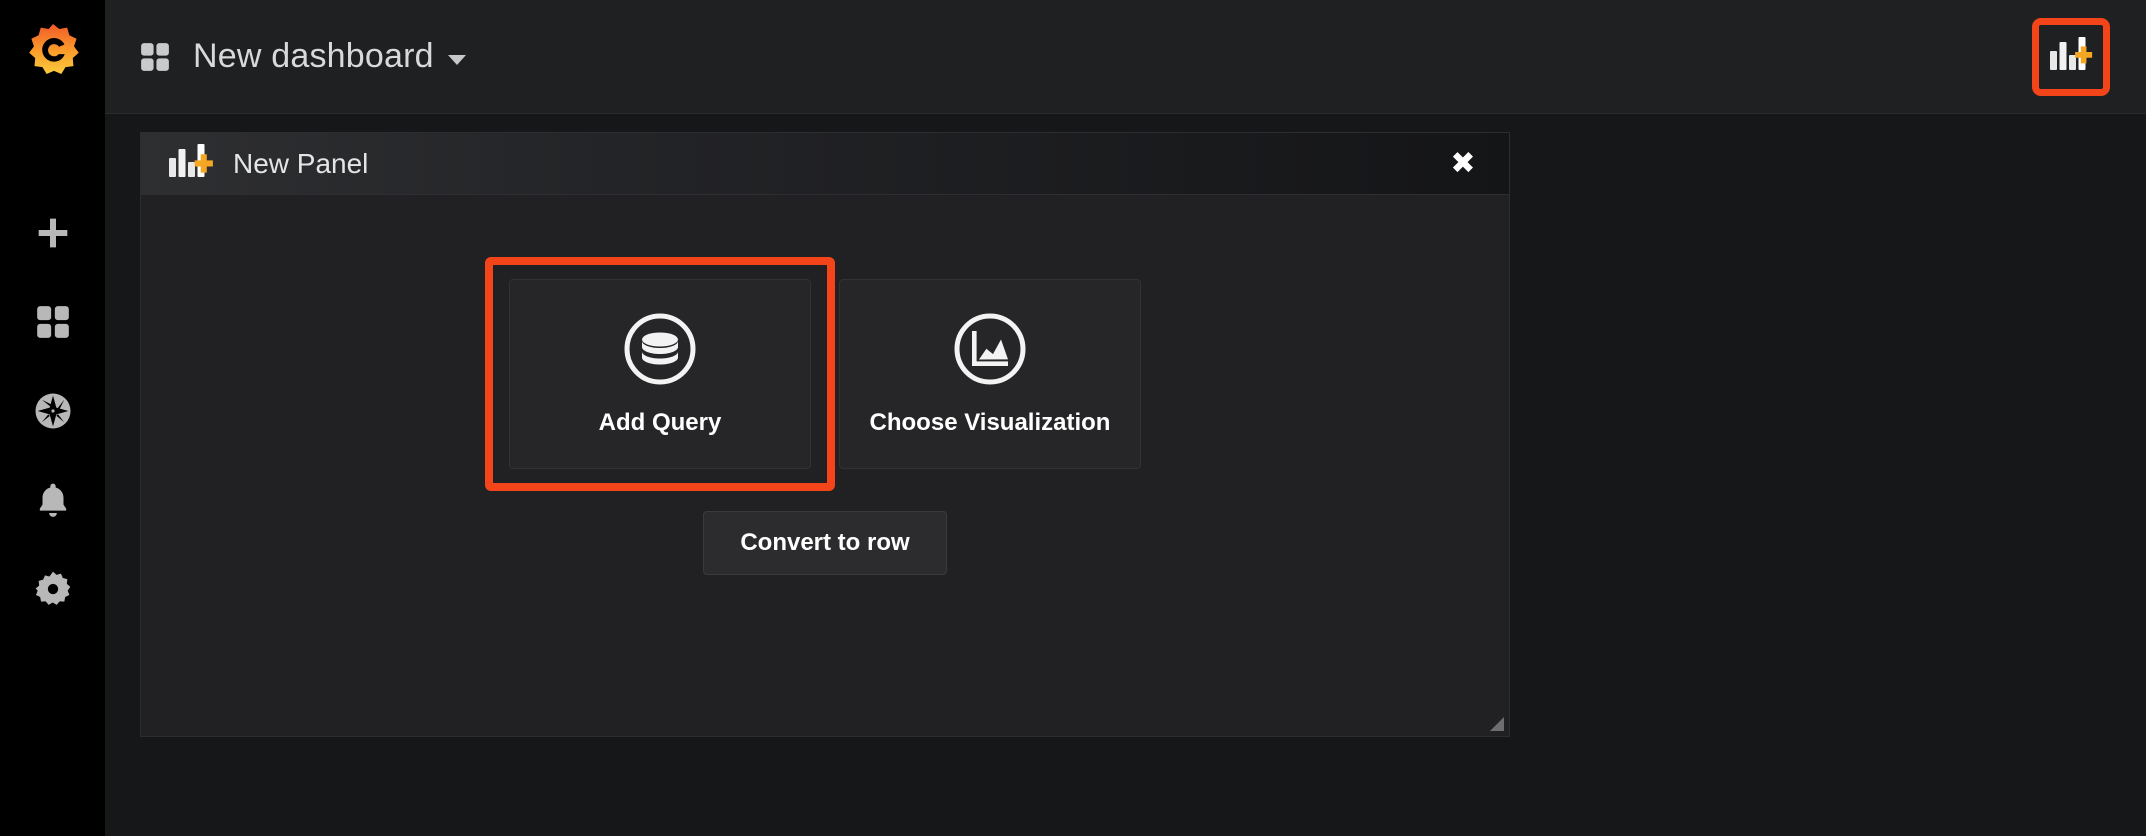 This screenshot has height=836, width=2146. I want to click on bell-icon, so click(53, 500).